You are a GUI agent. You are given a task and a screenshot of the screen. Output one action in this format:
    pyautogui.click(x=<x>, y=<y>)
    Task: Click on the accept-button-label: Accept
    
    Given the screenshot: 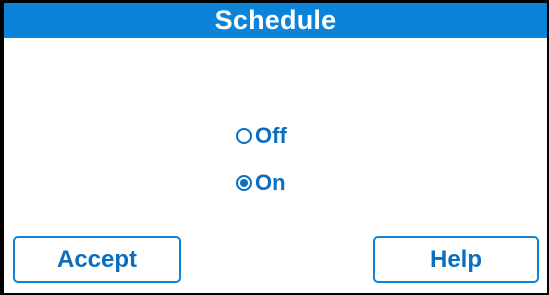 What is the action you would take?
    pyautogui.click(x=97, y=259)
    